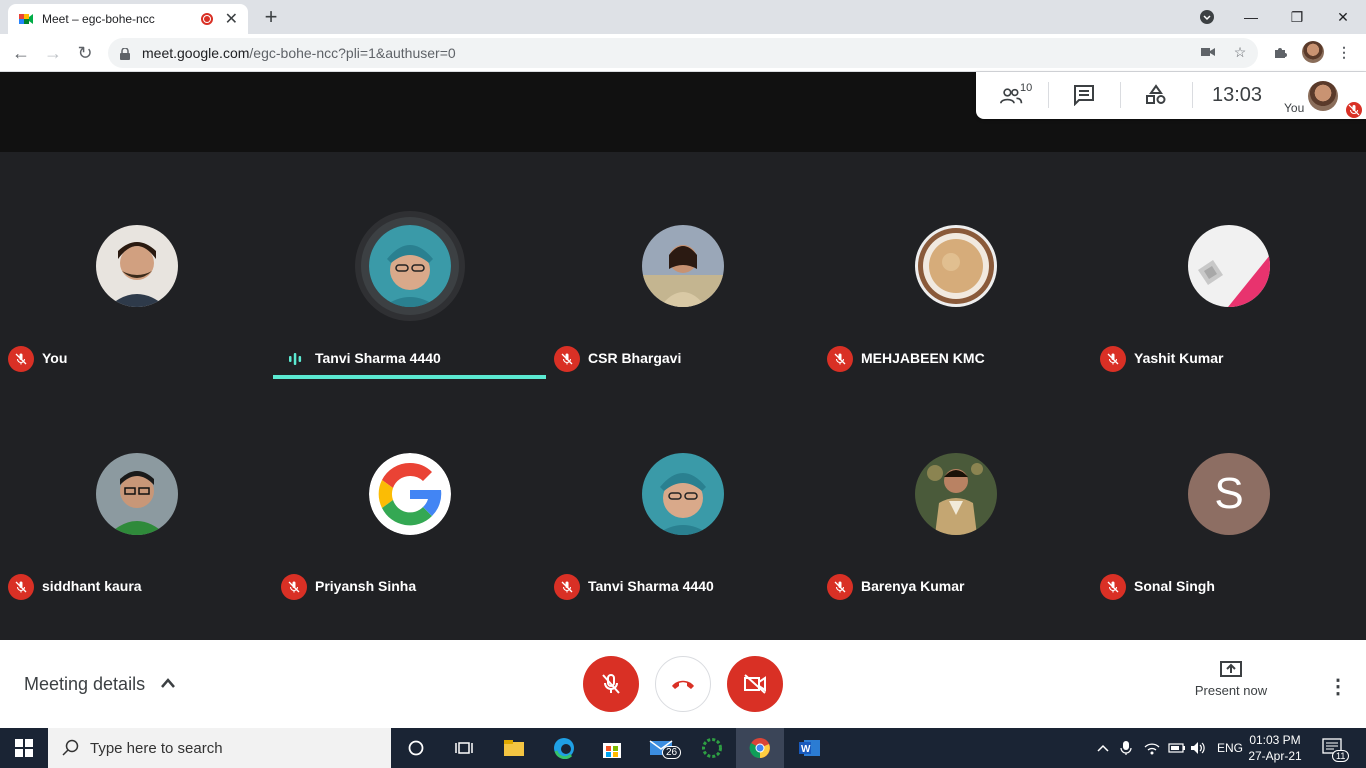 This screenshot has height=768, width=1366. What do you see at coordinates (125, 53) in the screenshot?
I see `lock-icon` at bounding box center [125, 53].